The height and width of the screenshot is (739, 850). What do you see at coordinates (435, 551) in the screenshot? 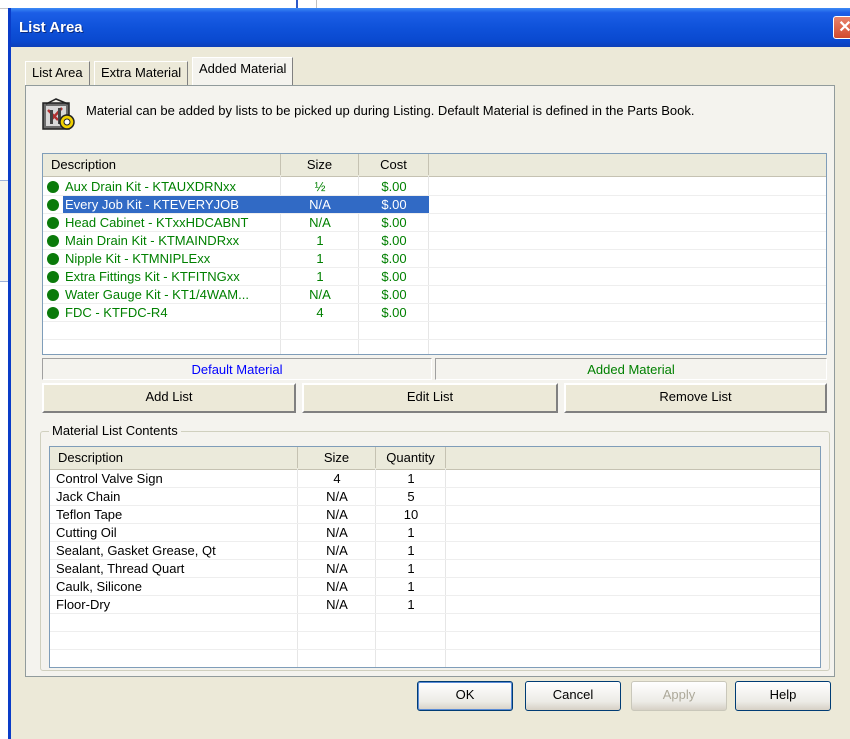
I see `table-row: Sealant, Gasket Grease, Qt N/A 1` at bounding box center [435, 551].